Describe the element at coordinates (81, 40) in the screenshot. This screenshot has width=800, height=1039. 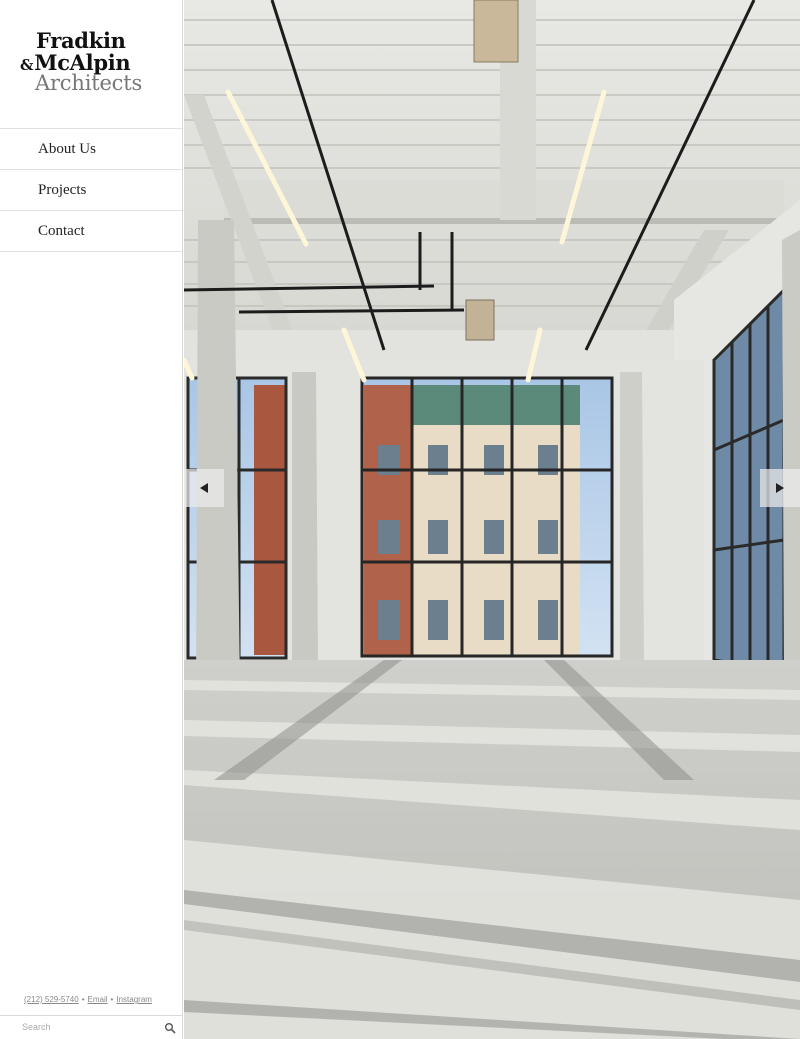
I see `logo-line-fradkin: Fradkin` at that location.